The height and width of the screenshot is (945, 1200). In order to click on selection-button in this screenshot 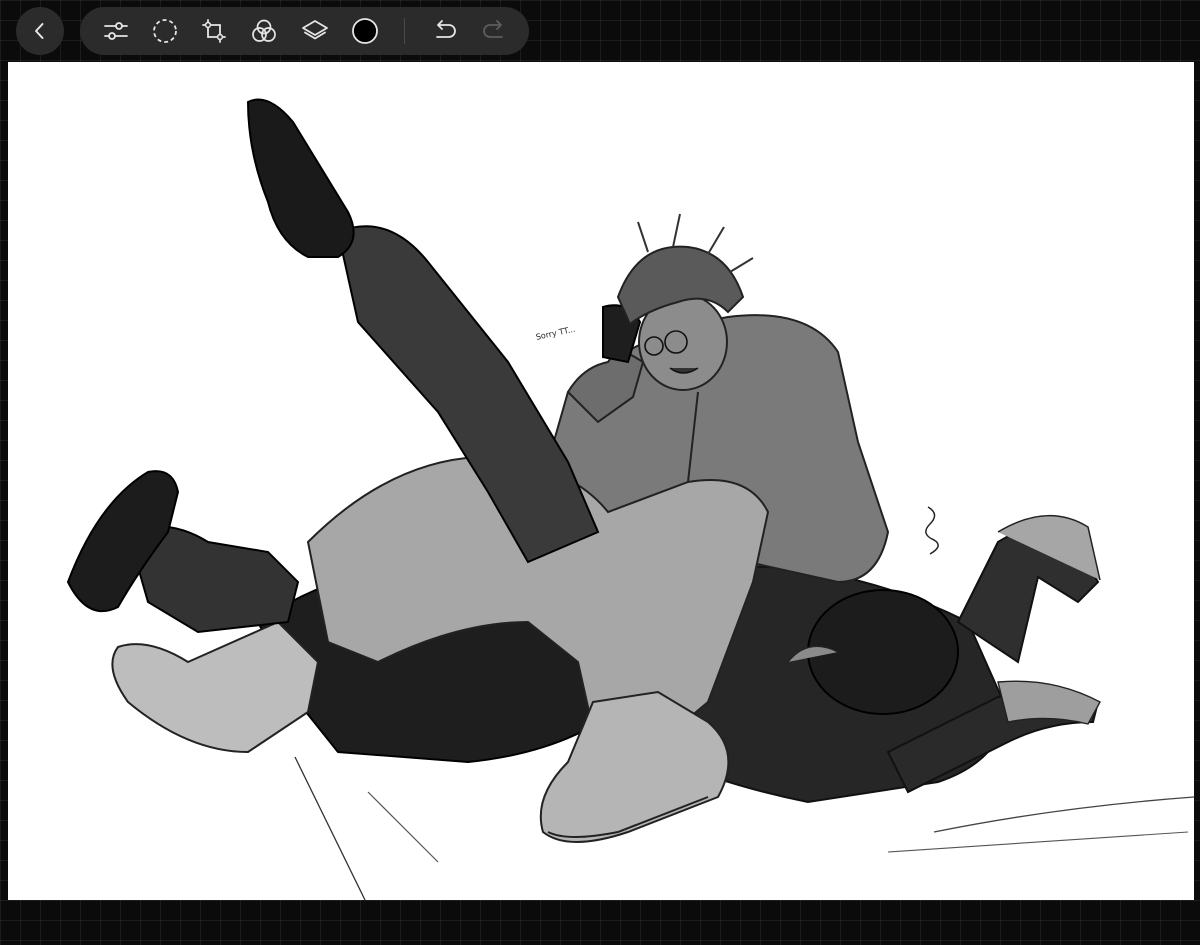, I will do `click(165, 31)`.